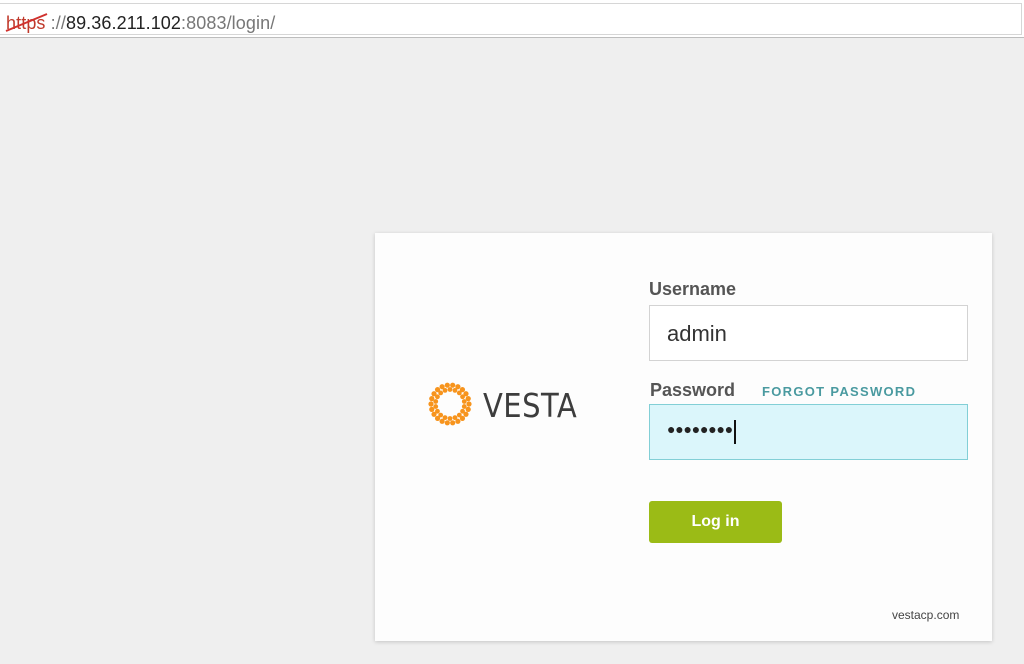  What do you see at coordinates (700, 429) in the screenshot?
I see `password-mask: ●●●●●●●●` at bounding box center [700, 429].